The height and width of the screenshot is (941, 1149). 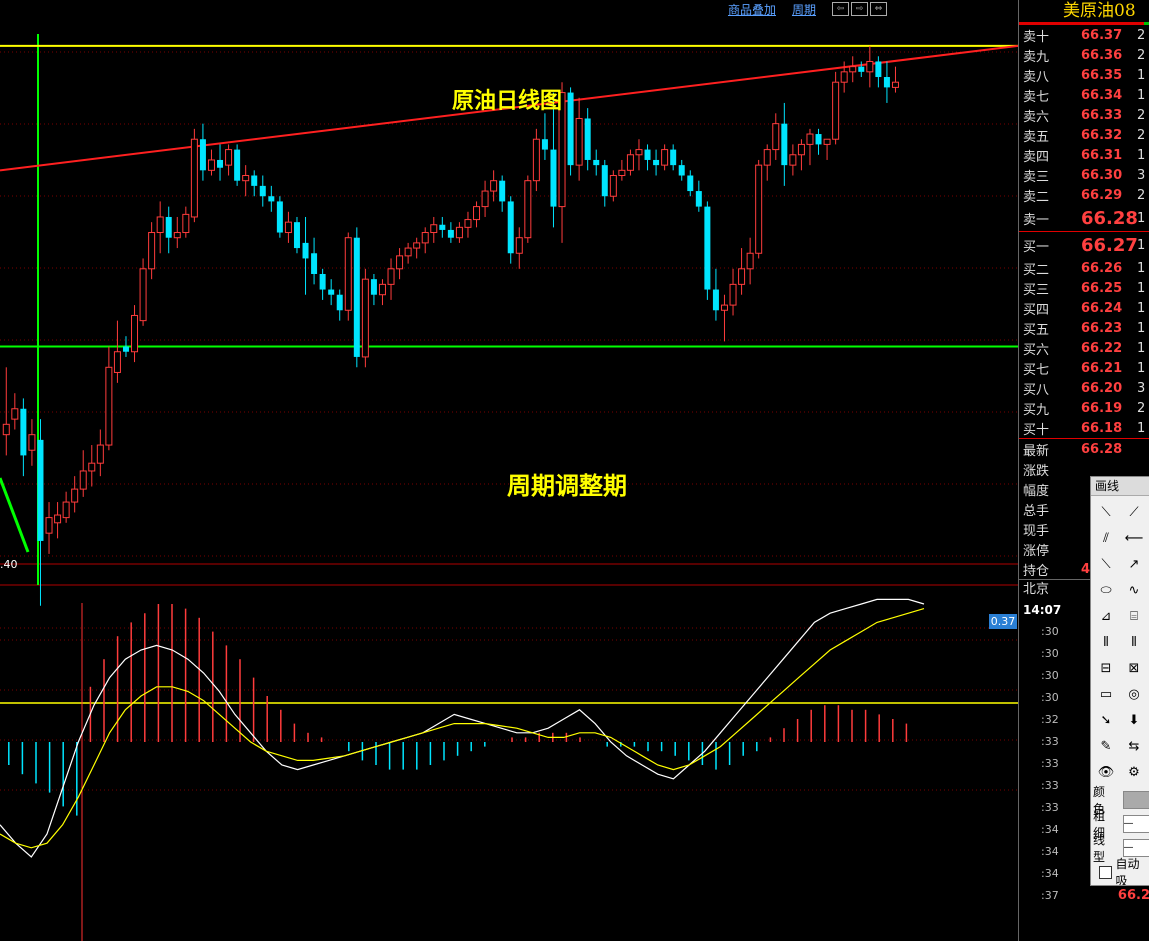 What do you see at coordinates (1084, 195) in the screenshot?
I see `ask-row: 卖二 66.29 2` at bounding box center [1084, 195].